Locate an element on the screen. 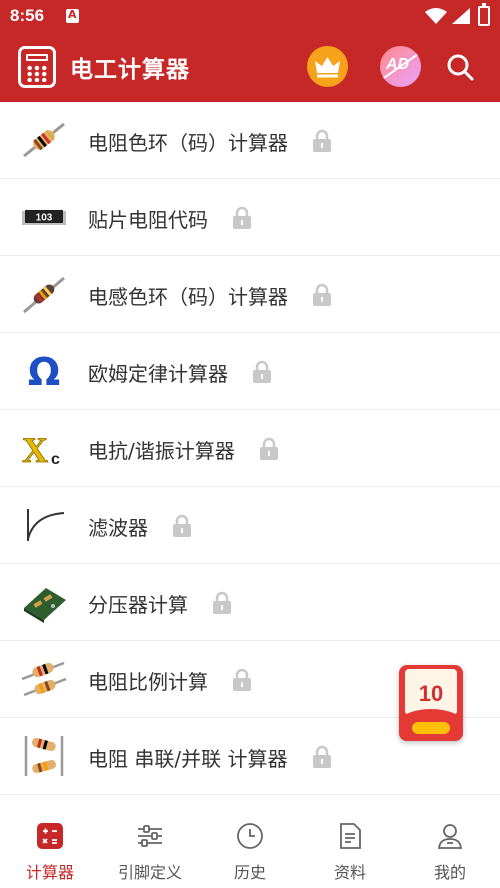  list-item-resistor-color: 电阻色环（码）计算器 is located at coordinates (250, 140).